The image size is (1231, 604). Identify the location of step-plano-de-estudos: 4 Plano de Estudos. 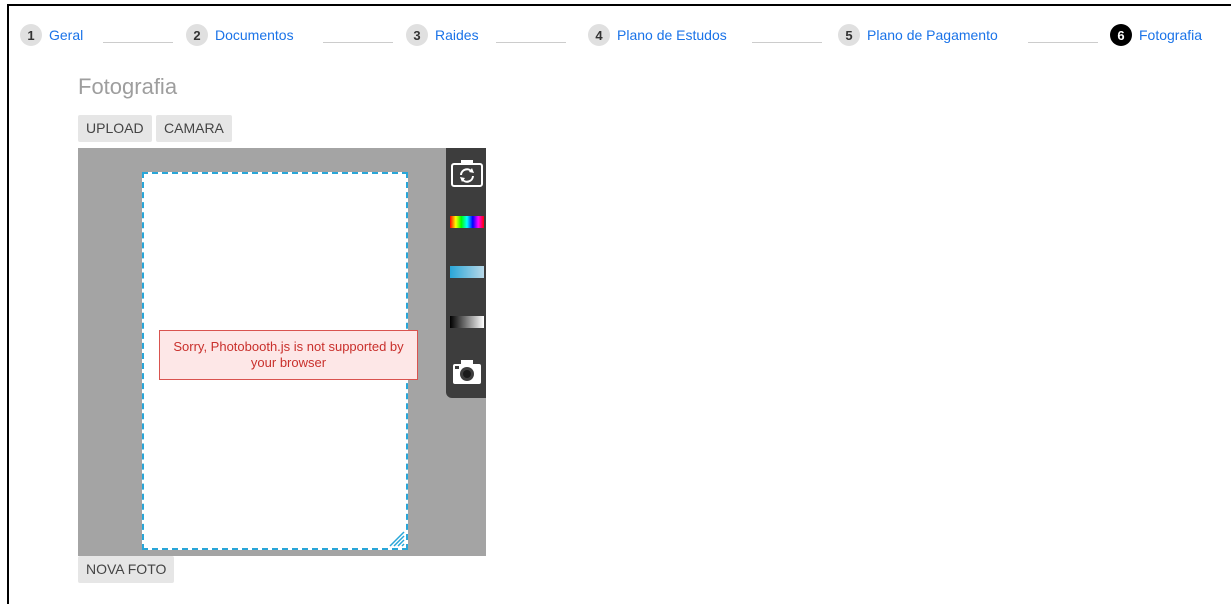
(657, 35).